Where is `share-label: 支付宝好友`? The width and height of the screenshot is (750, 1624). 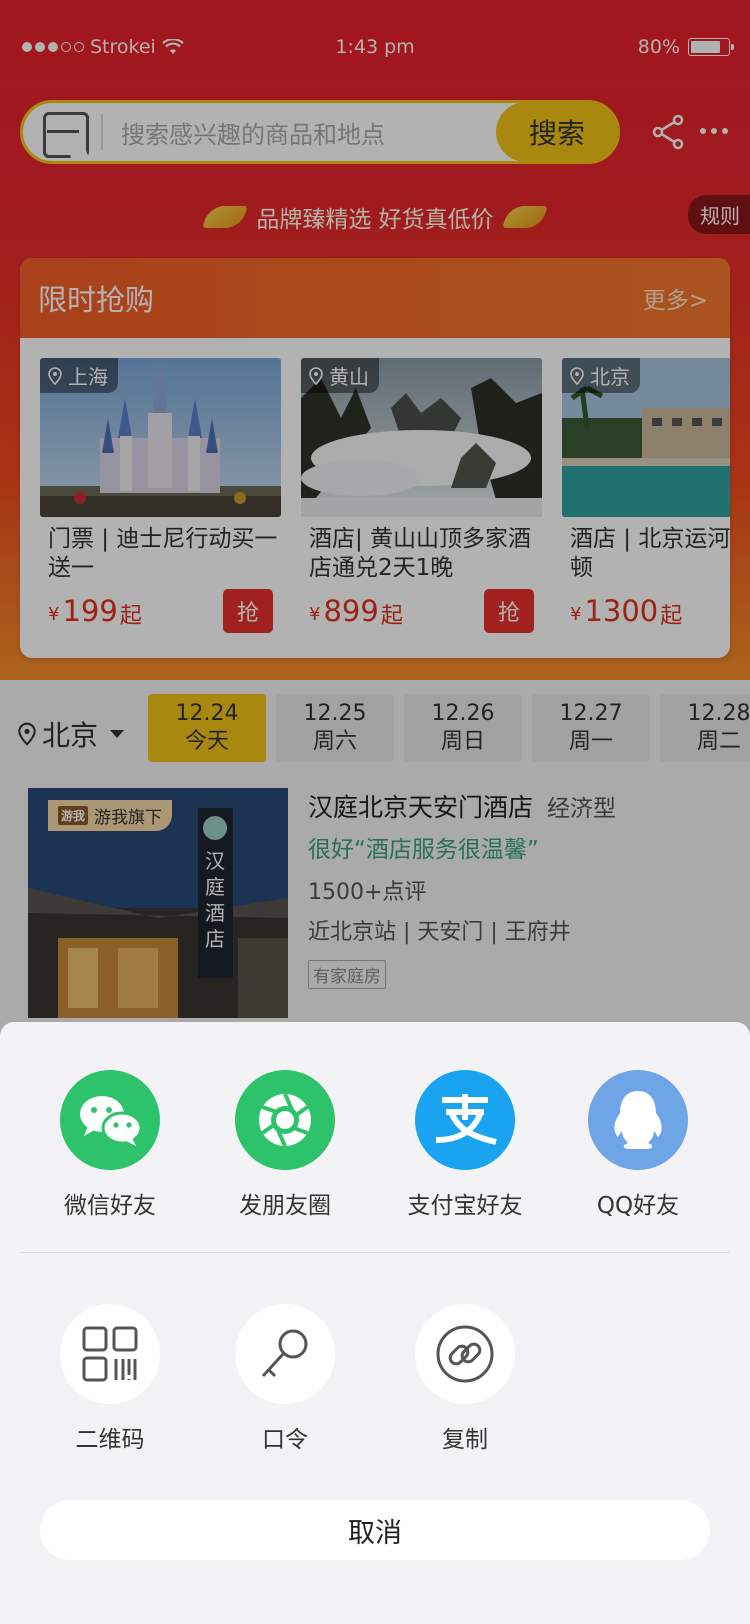 share-label: 支付宝好友 is located at coordinates (465, 1206).